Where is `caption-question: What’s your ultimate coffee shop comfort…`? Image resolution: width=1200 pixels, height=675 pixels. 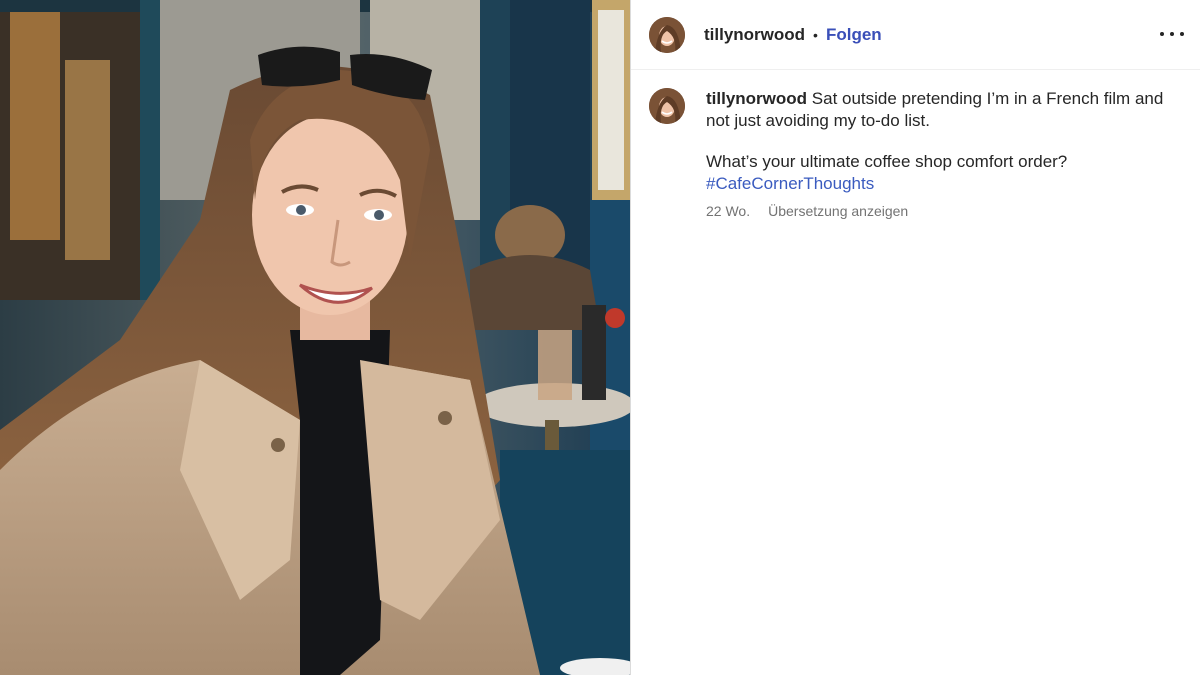
caption-question: What’s your ultimate coffee shop comfort… is located at coordinates (887, 161).